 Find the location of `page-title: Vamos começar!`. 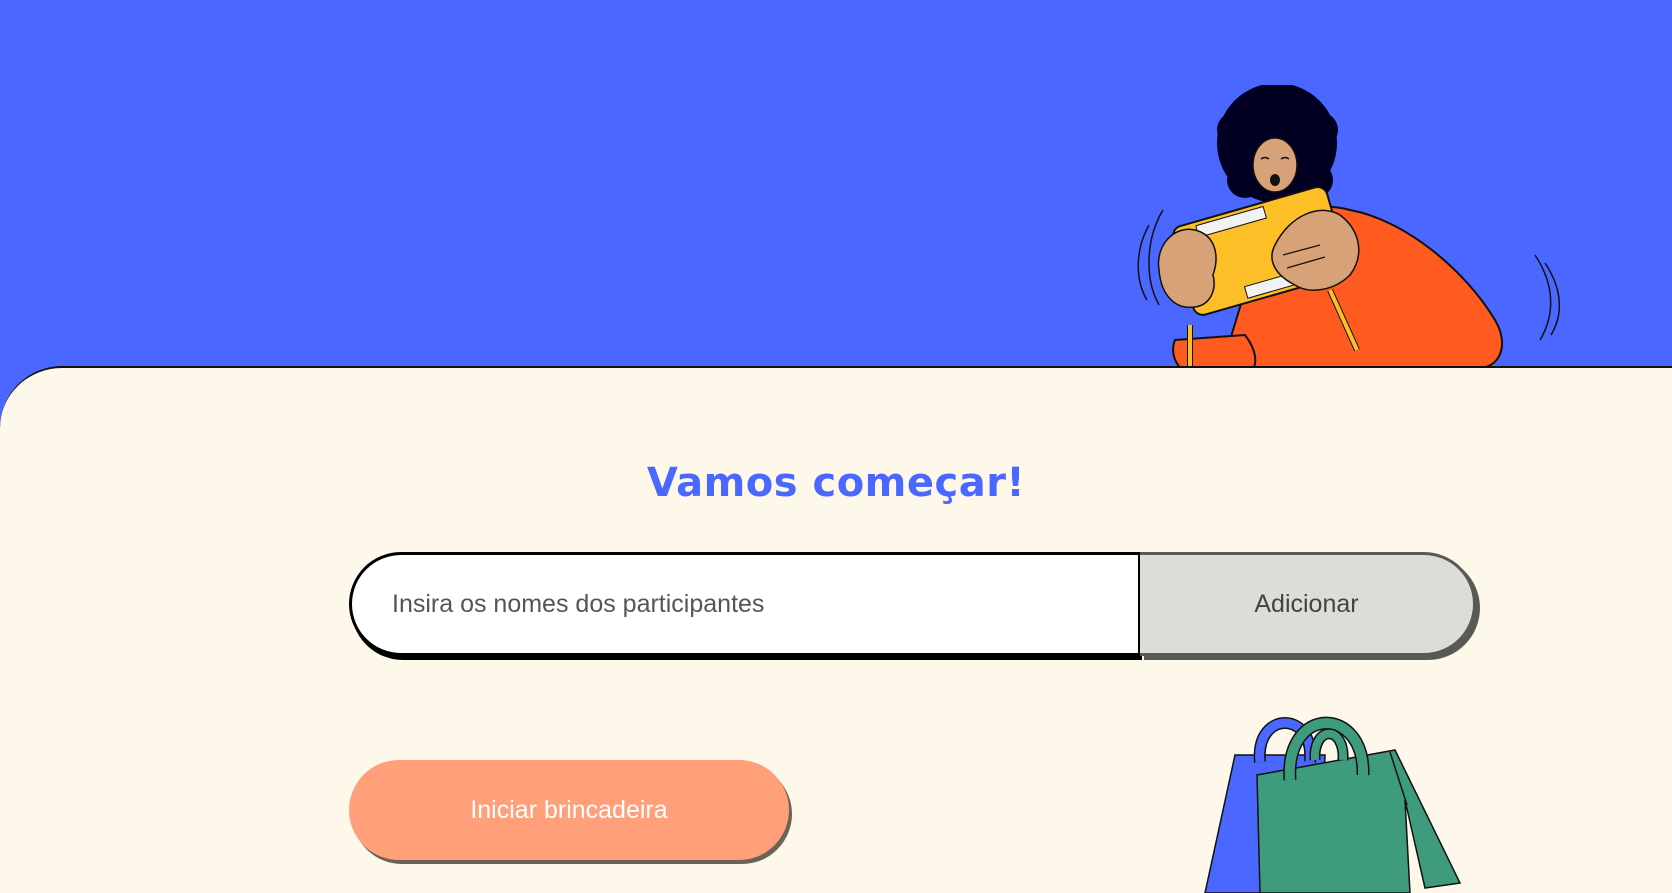

page-title: Vamos começar! is located at coordinates (836, 483).